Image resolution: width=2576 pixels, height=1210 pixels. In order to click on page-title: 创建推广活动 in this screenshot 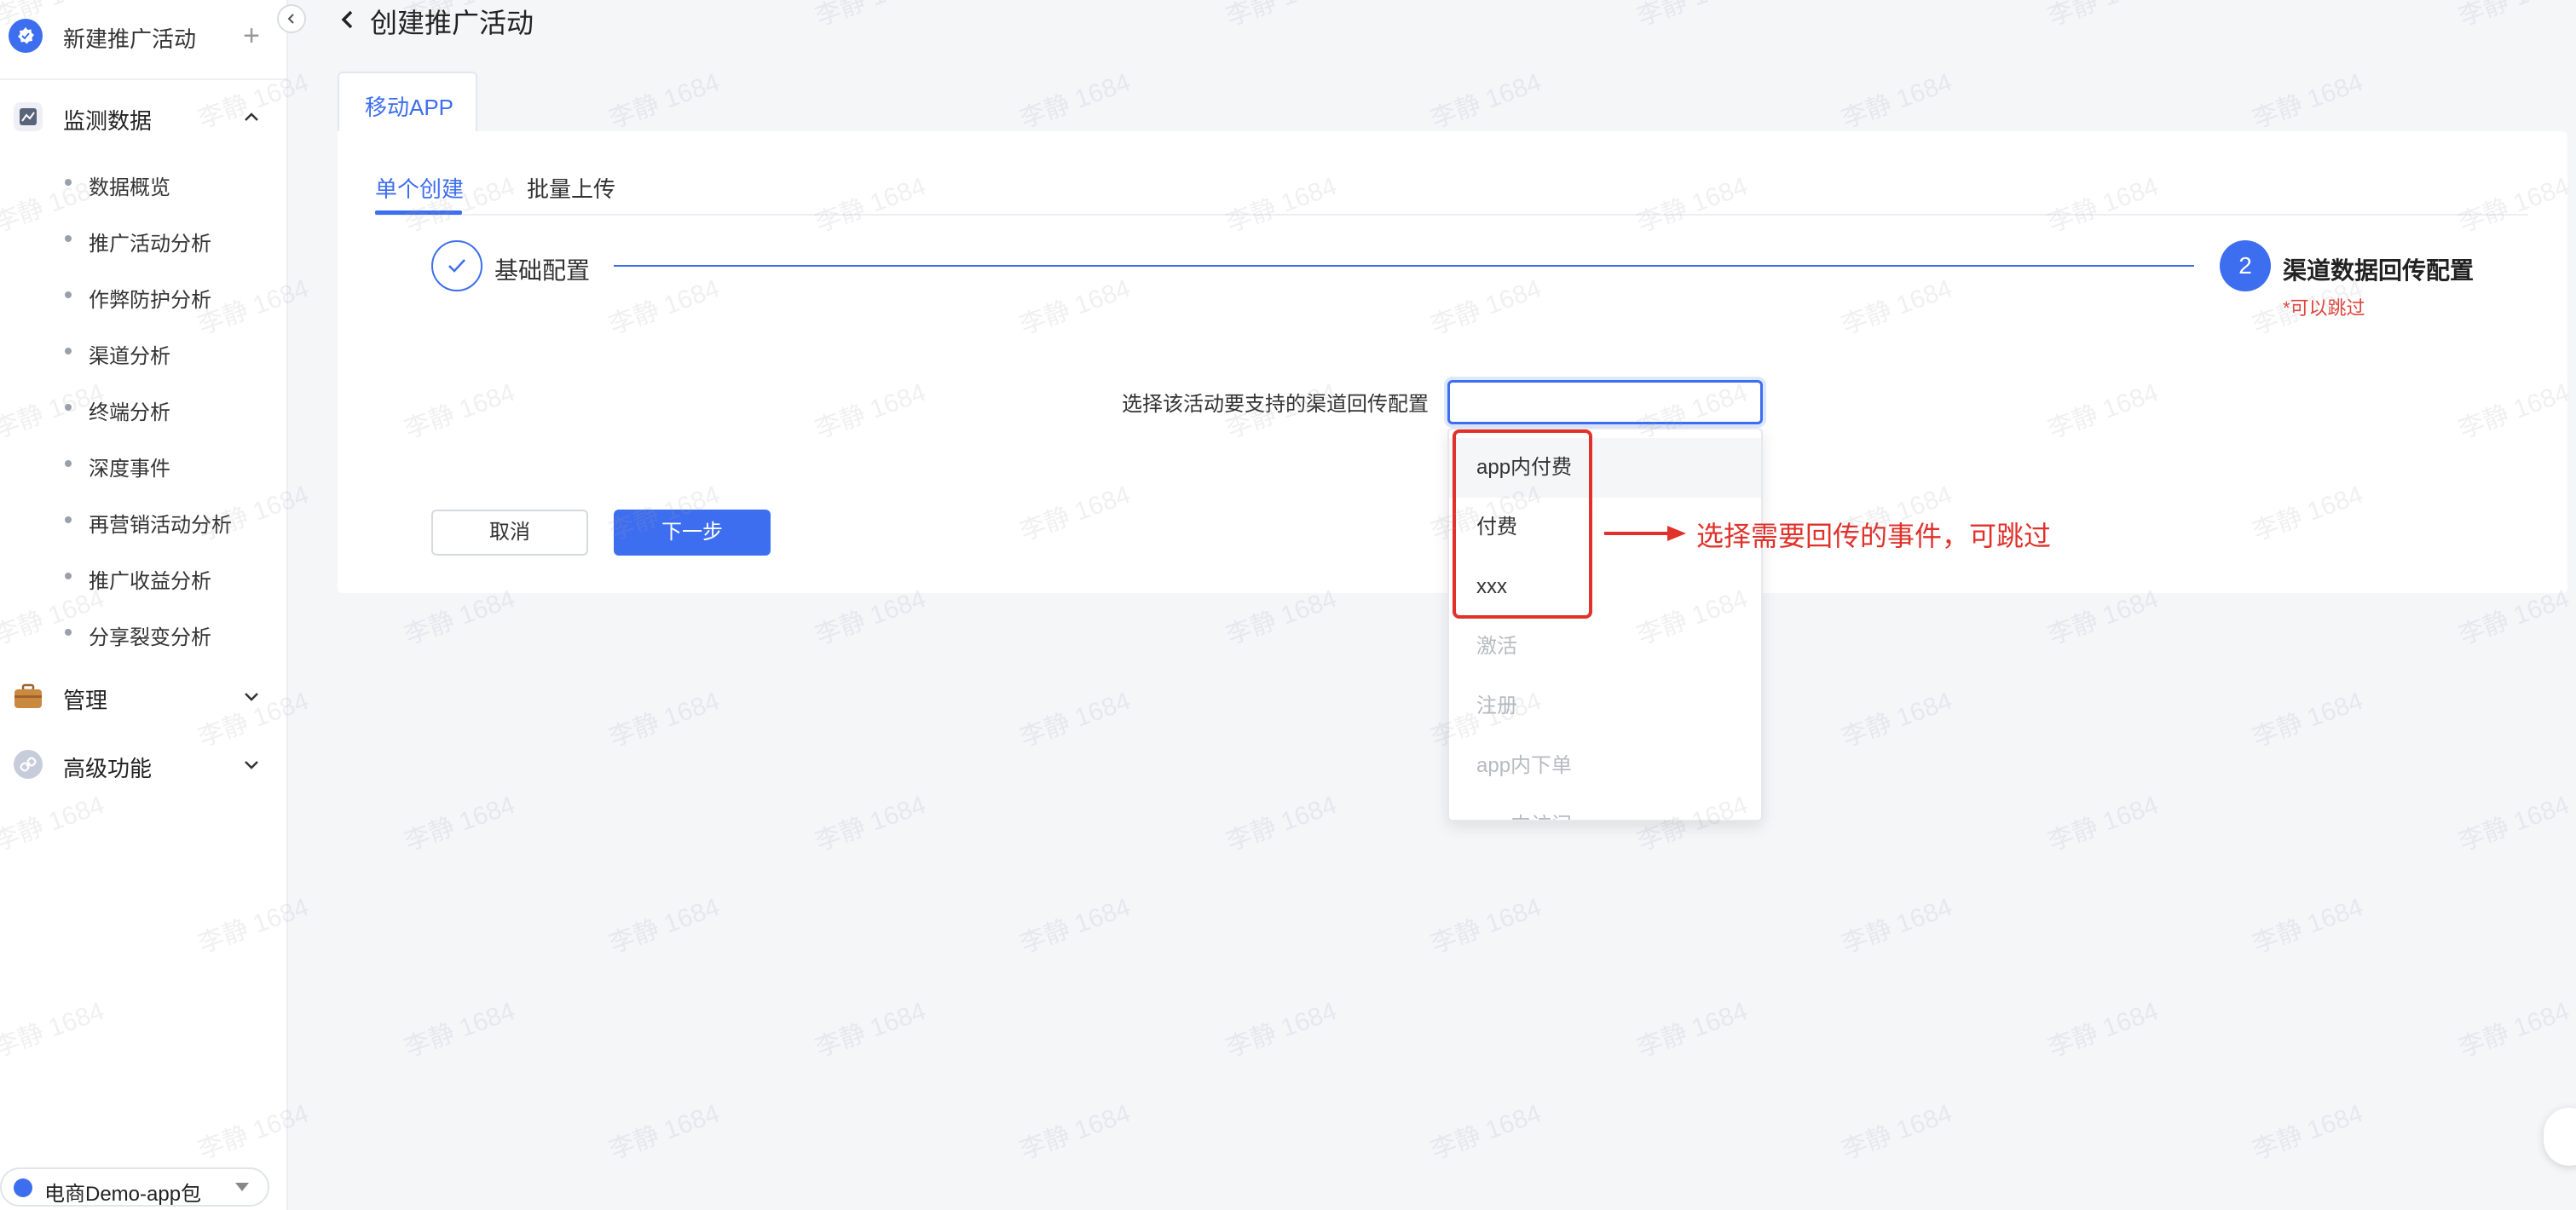, I will do `click(452, 23)`.